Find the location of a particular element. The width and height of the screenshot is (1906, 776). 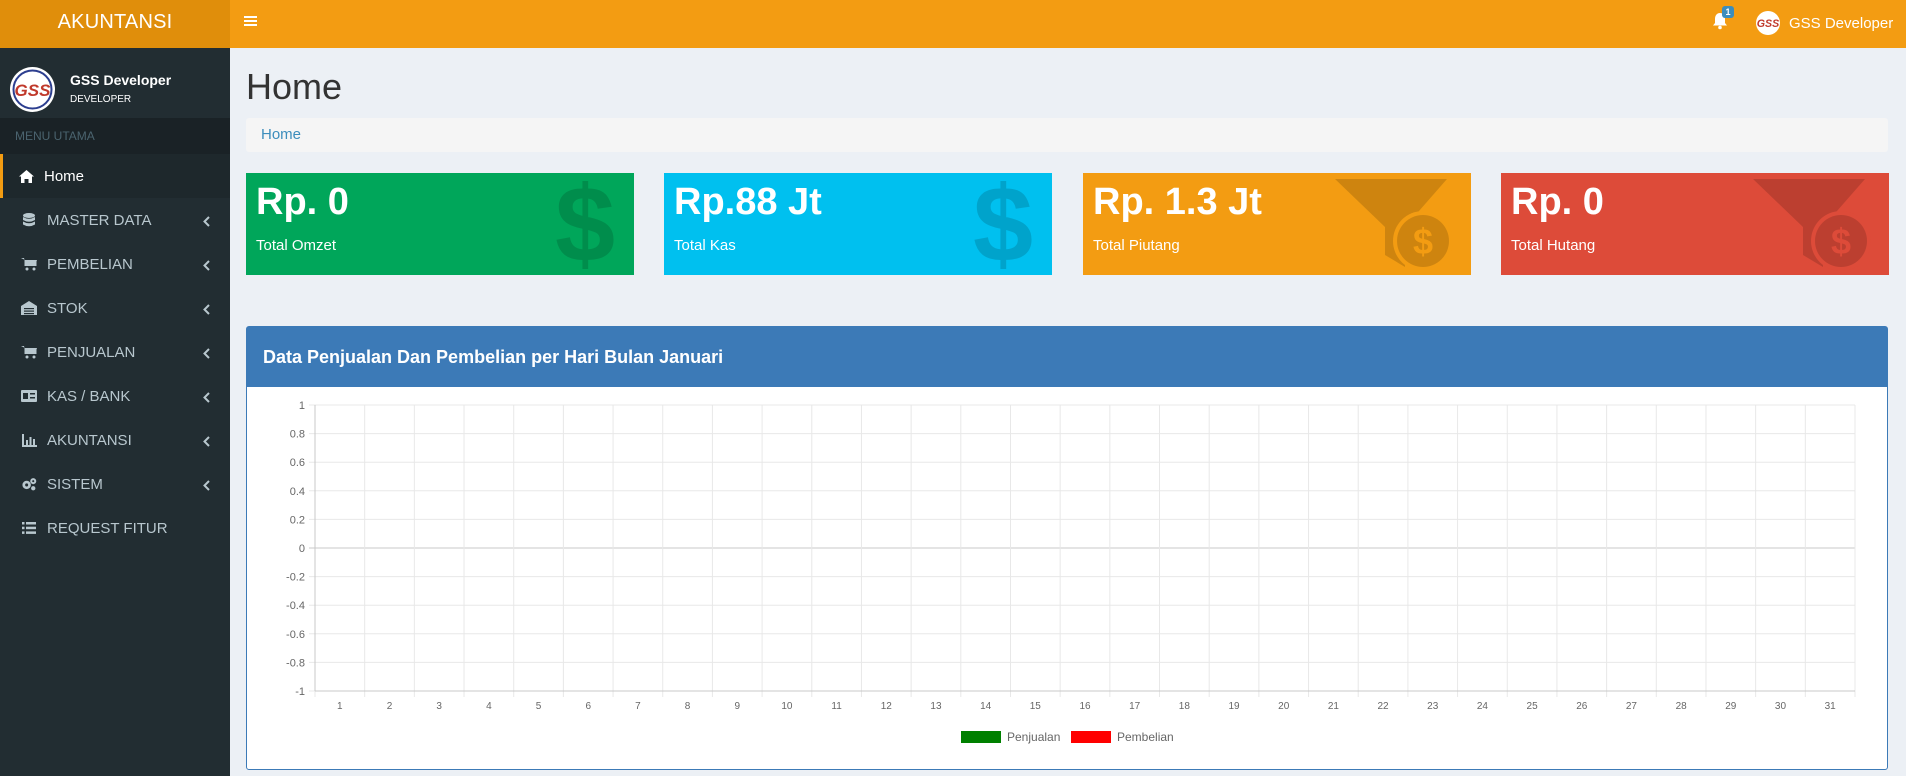

sidebar-item-pembelian: PEMBELIAN is located at coordinates (115, 264).